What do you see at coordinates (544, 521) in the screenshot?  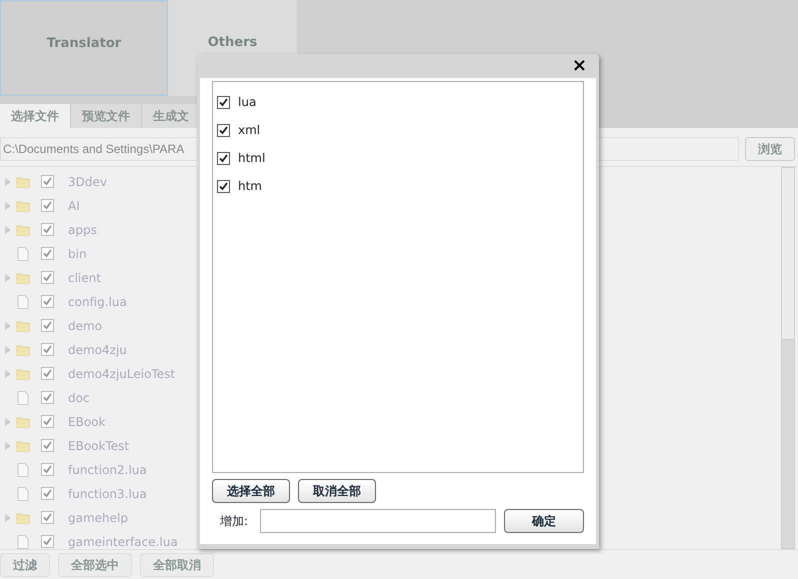 I see `ok-button: 确定` at bounding box center [544, 521].